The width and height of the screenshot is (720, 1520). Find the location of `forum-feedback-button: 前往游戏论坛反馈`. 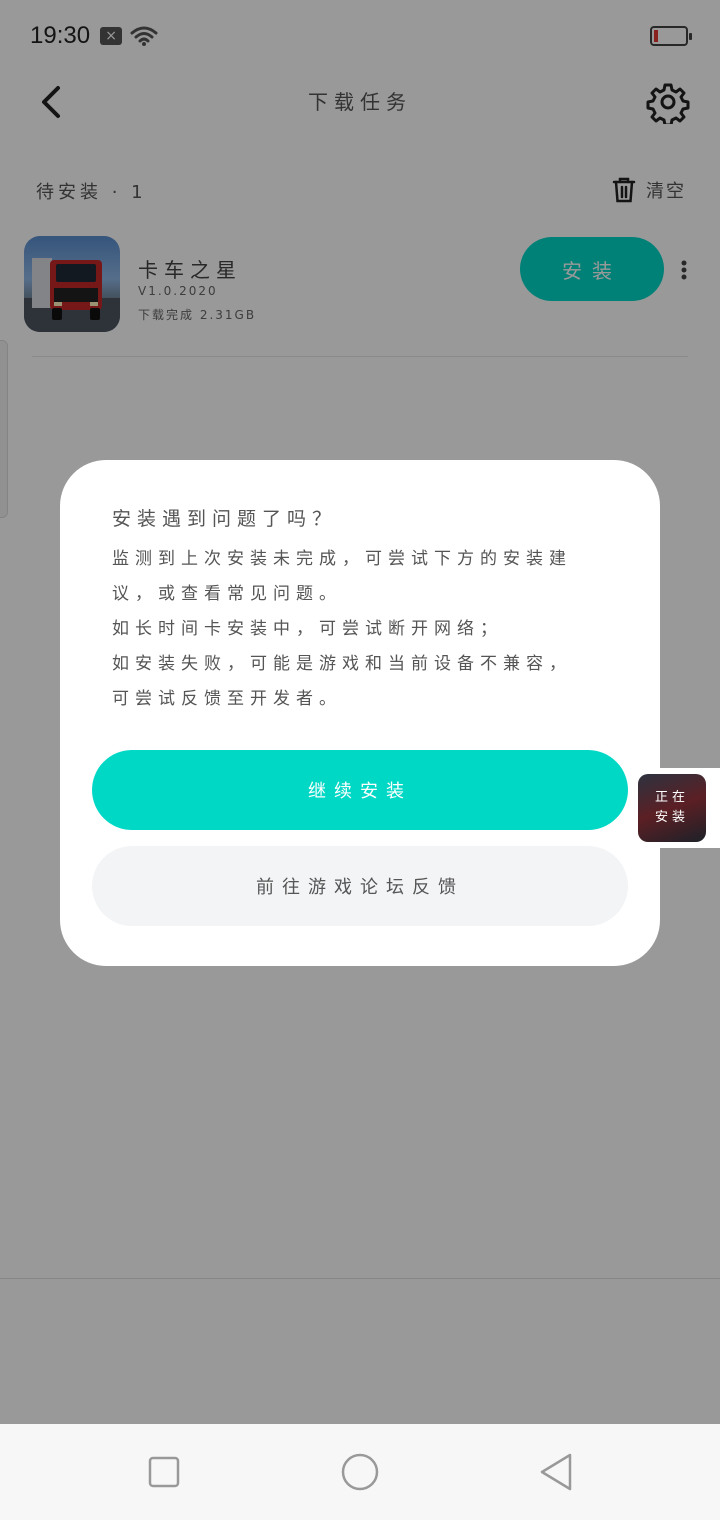

forum-feedback-button: 前往游戏论坛反馈 is located at coordinates (360, 886).